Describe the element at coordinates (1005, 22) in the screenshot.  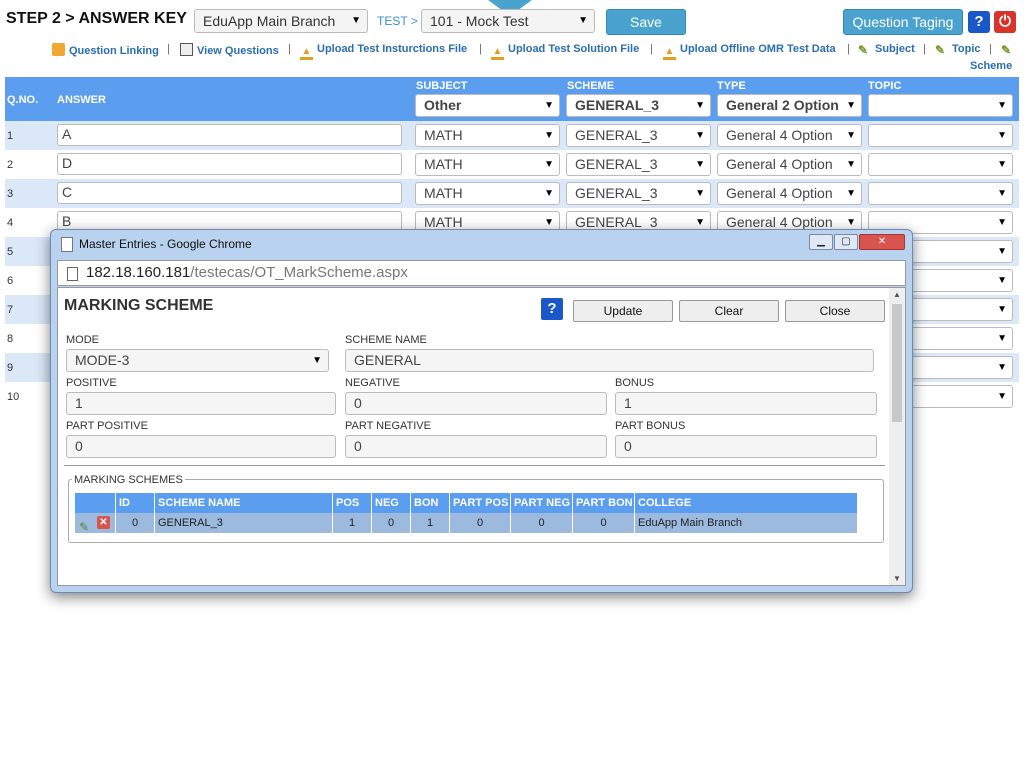
I see `power-icon: ⏻` at that location.